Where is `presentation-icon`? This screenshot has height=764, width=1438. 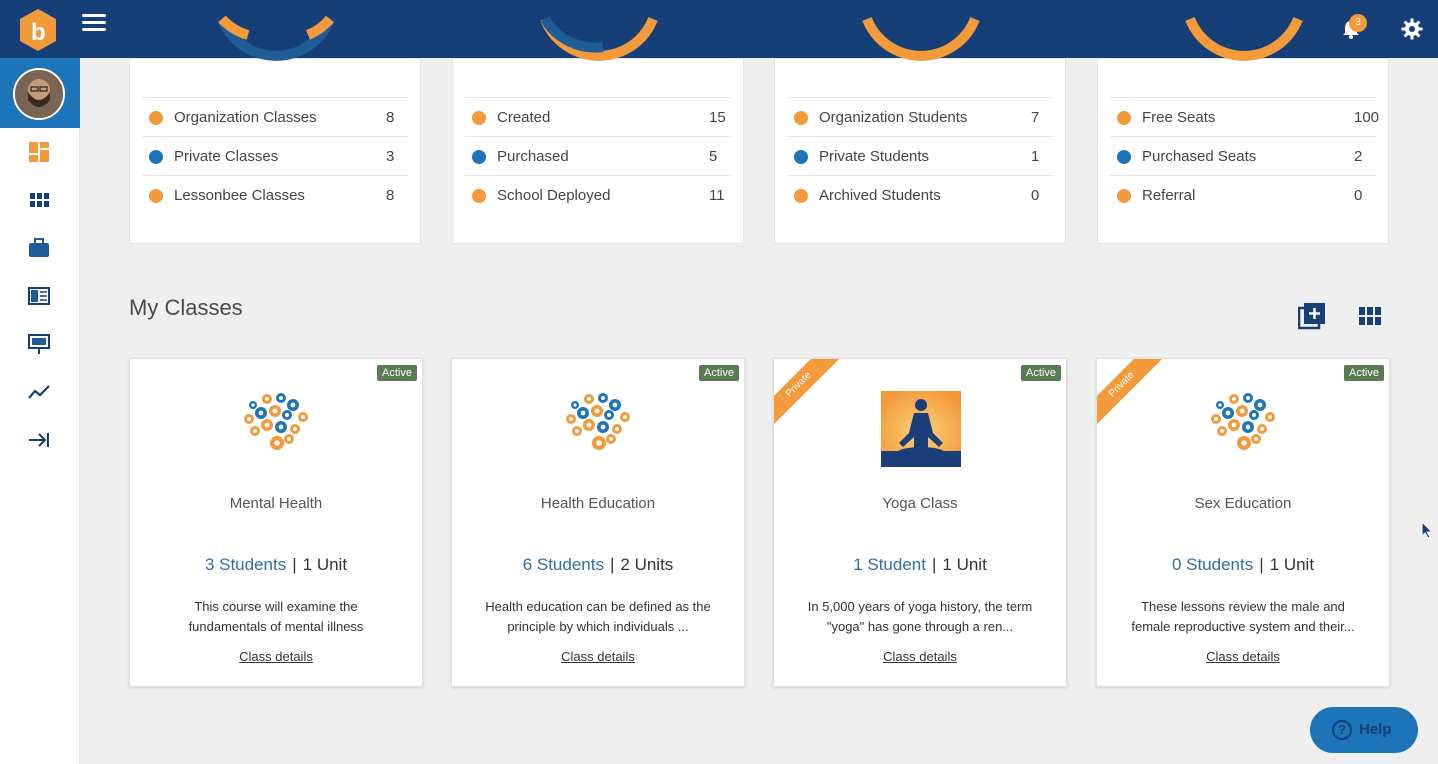 presentation-icon is located at coordinates (39, 344).